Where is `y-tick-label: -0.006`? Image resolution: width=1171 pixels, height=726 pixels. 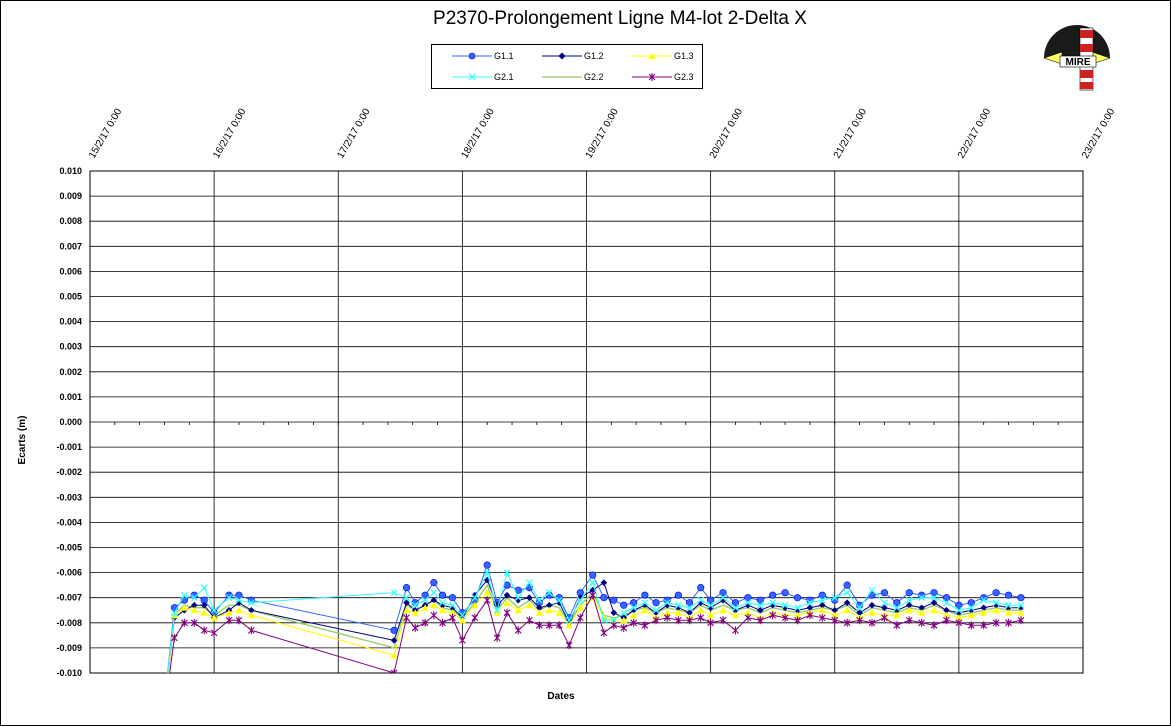
y-tick-label: -0.006 is located at coordinates (69, 573).